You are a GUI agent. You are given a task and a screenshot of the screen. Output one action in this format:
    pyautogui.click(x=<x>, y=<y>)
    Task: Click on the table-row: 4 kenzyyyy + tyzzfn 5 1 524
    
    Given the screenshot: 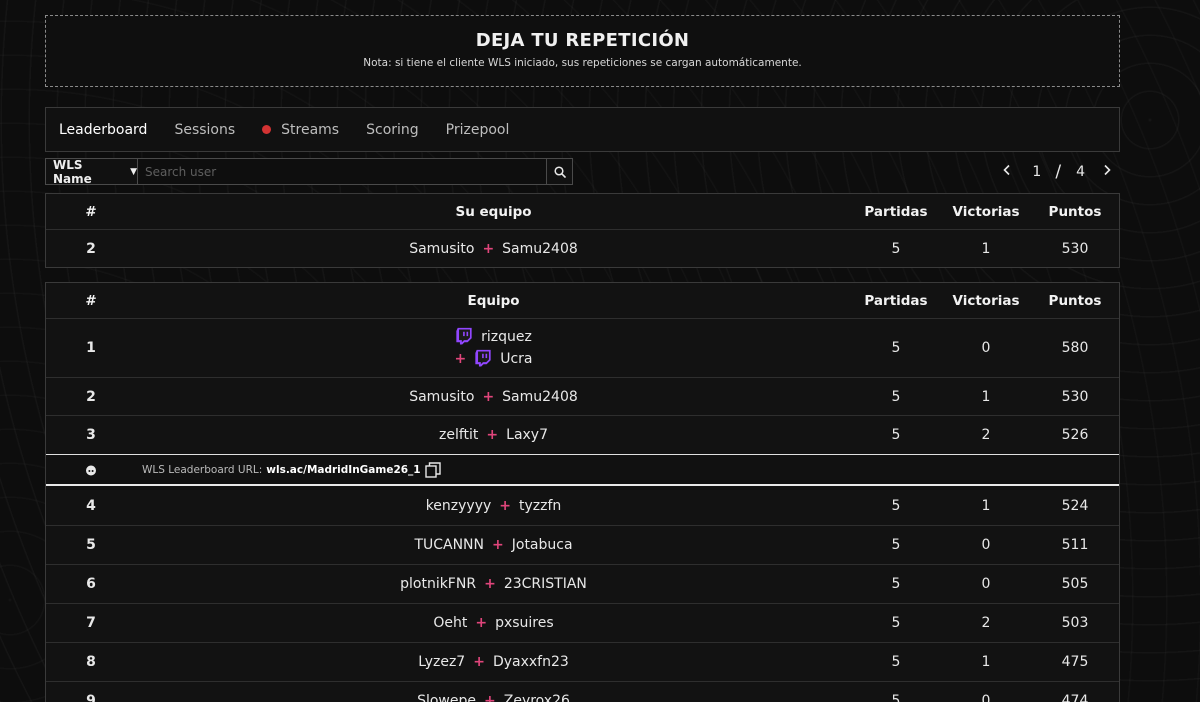 What is the action you would take?
    pyautogui.click(x=582, y=505)
    